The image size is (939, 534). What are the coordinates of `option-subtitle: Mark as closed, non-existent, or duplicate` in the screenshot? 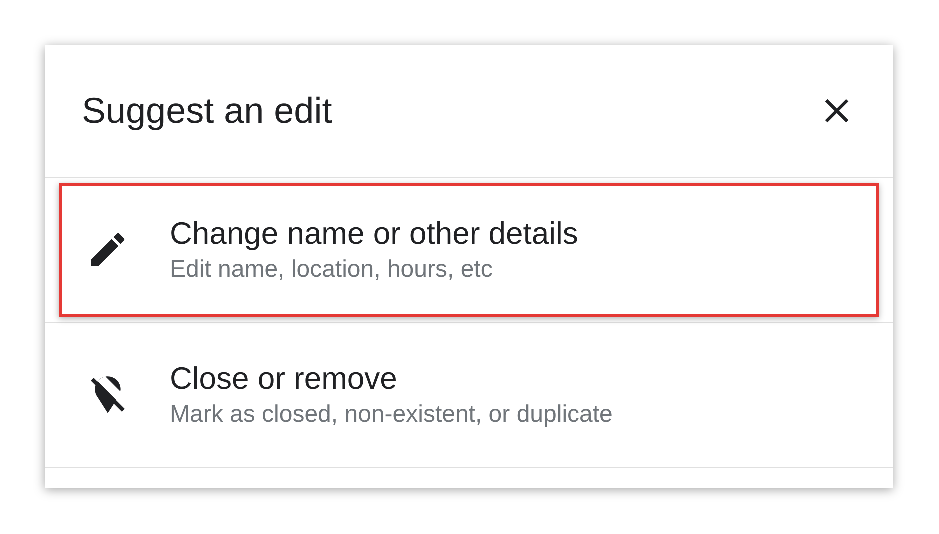 It's located at (391, 415).